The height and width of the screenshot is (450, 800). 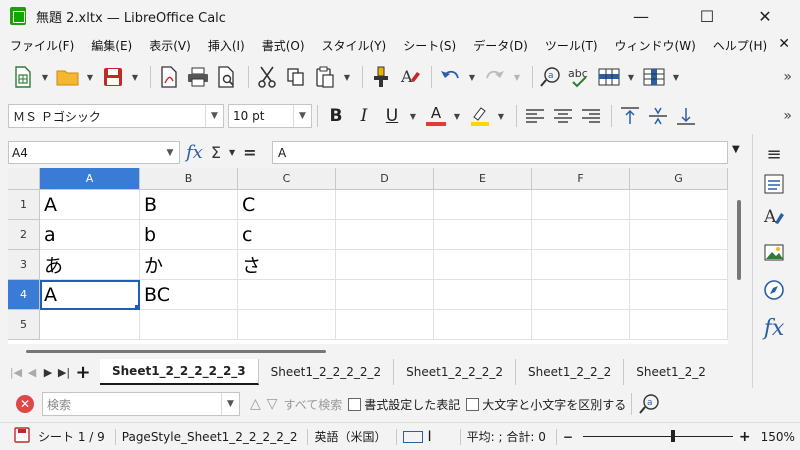 I want to click on cell-b5, so click(x=189, y=325).